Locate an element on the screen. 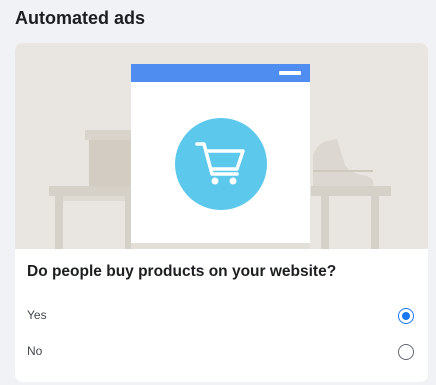  option-no: No is located at coordinates (221, 352).